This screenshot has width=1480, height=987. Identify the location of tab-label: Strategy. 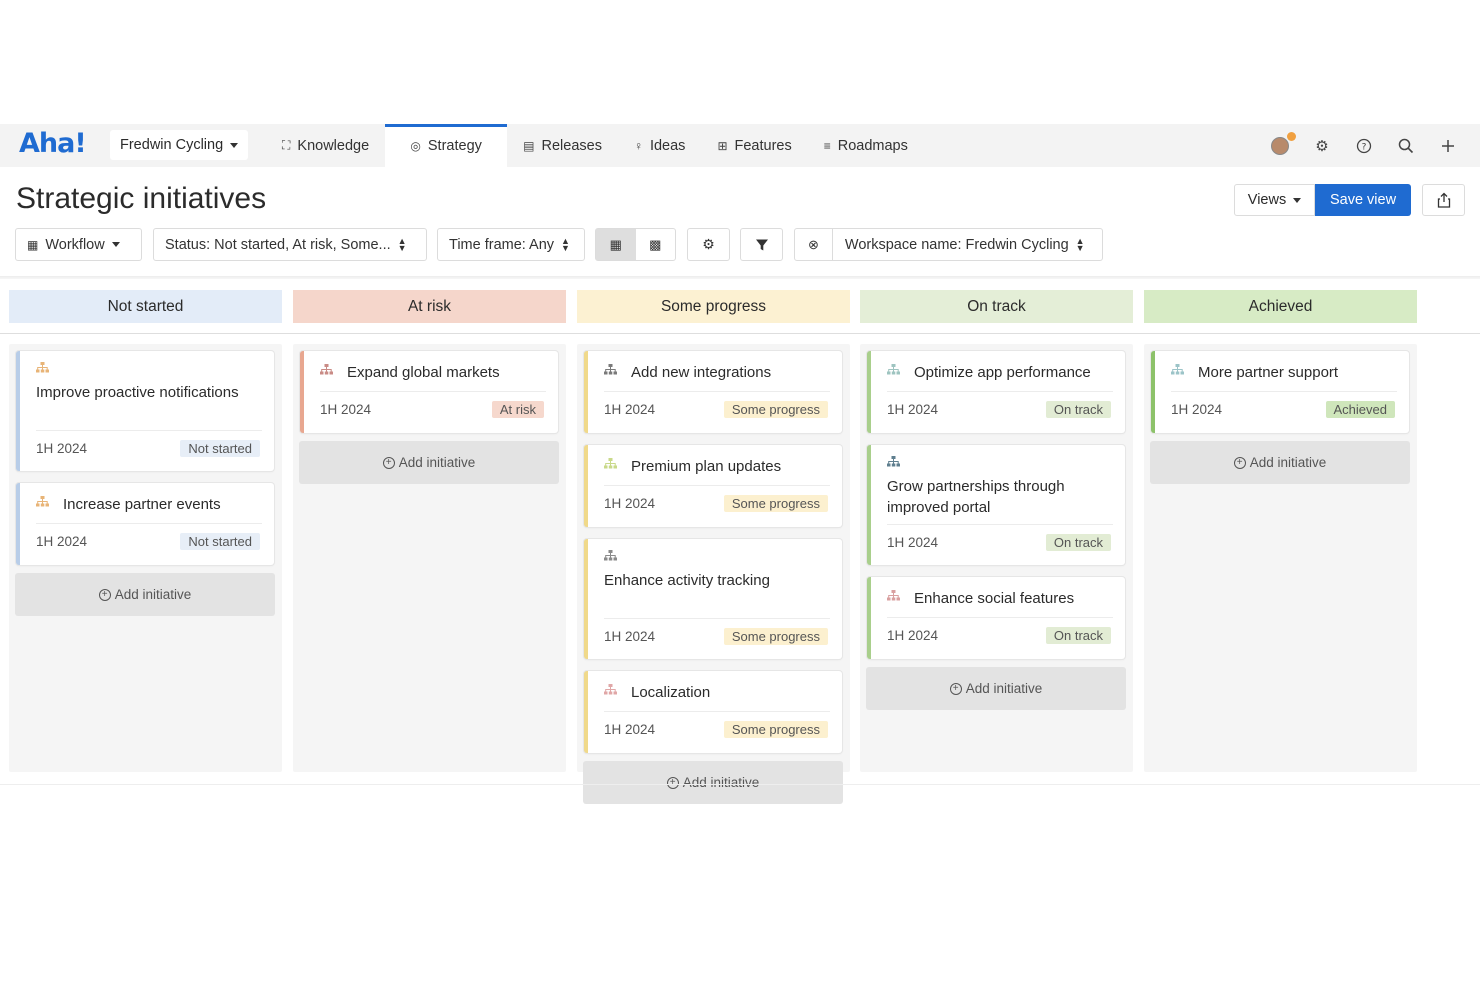
(454, 145).